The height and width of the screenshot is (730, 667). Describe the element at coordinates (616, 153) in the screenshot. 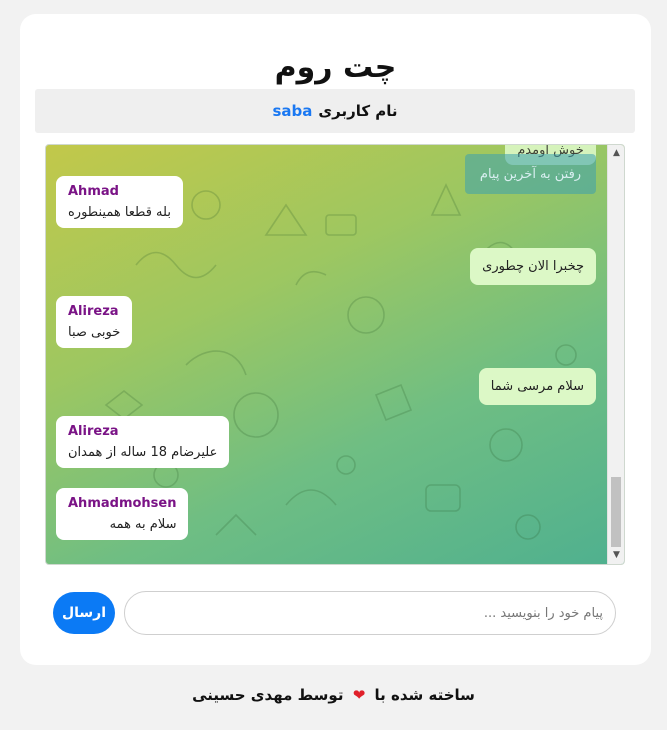

I see `scroll-up-icon: ▲` at that location.